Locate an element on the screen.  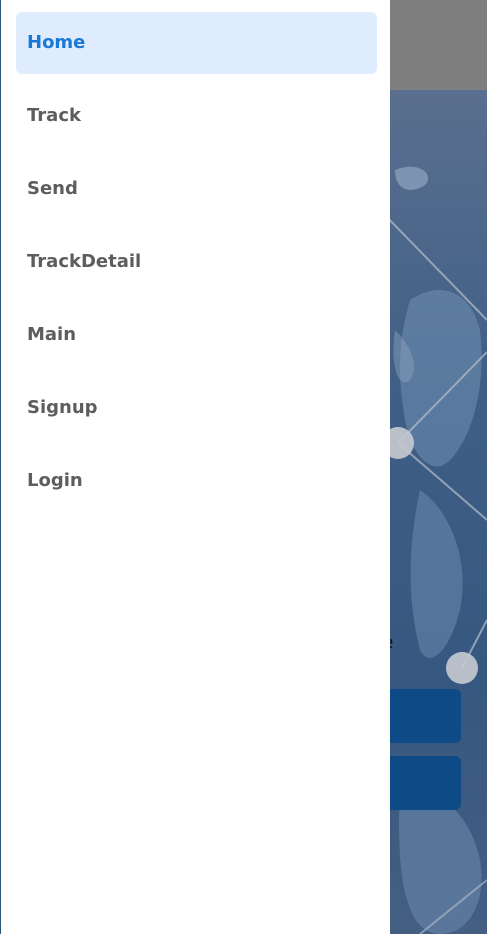
drawer-item-send: Send is located at coordinates (196, 189).